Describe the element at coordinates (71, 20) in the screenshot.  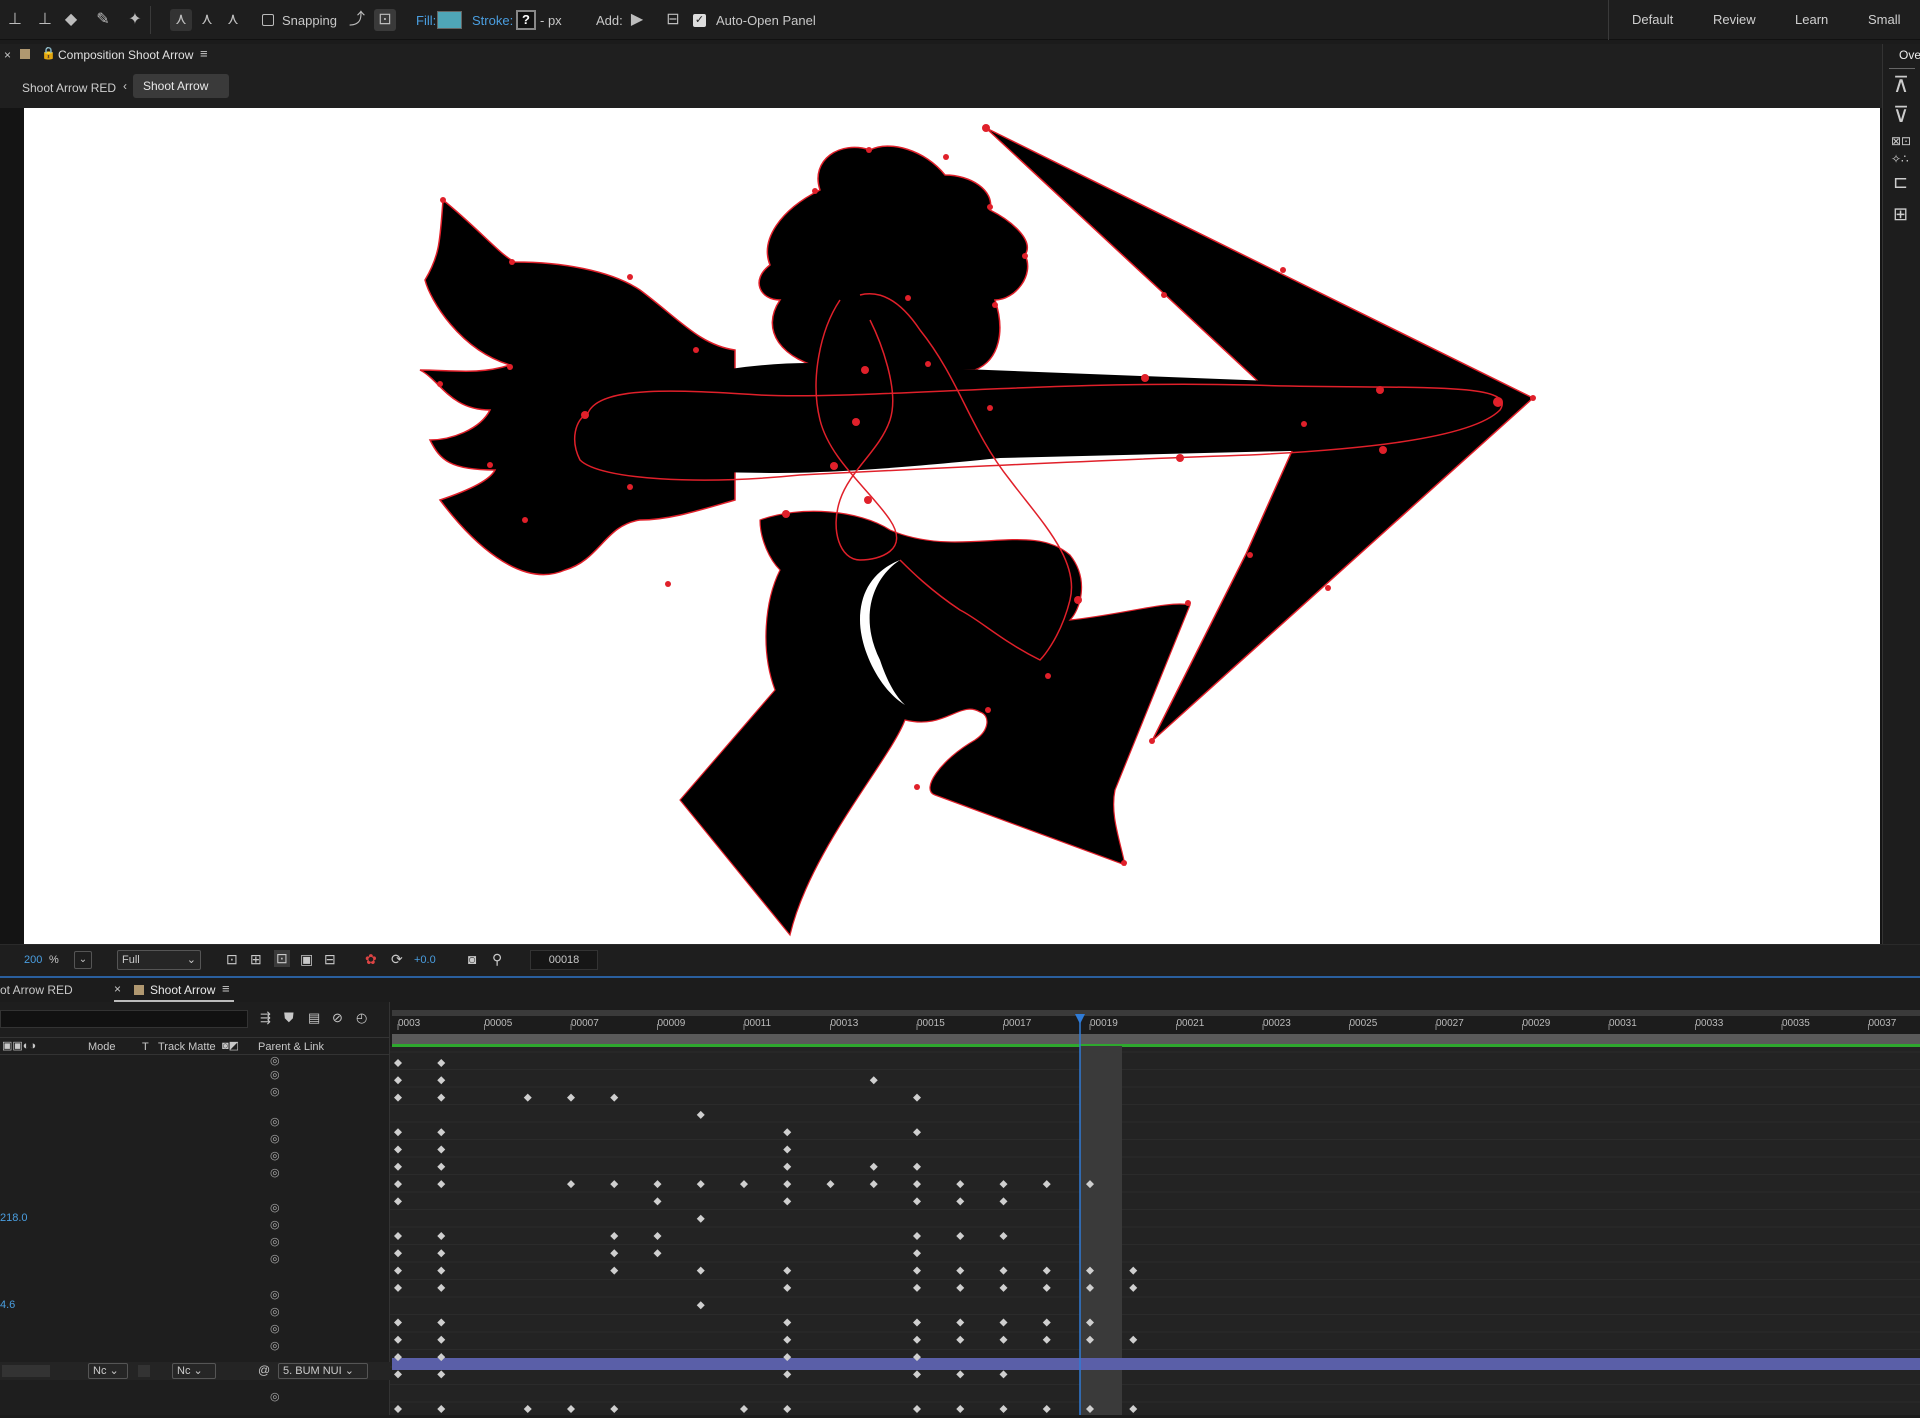
I see `eraser-tool-icon: ◆` at that location.